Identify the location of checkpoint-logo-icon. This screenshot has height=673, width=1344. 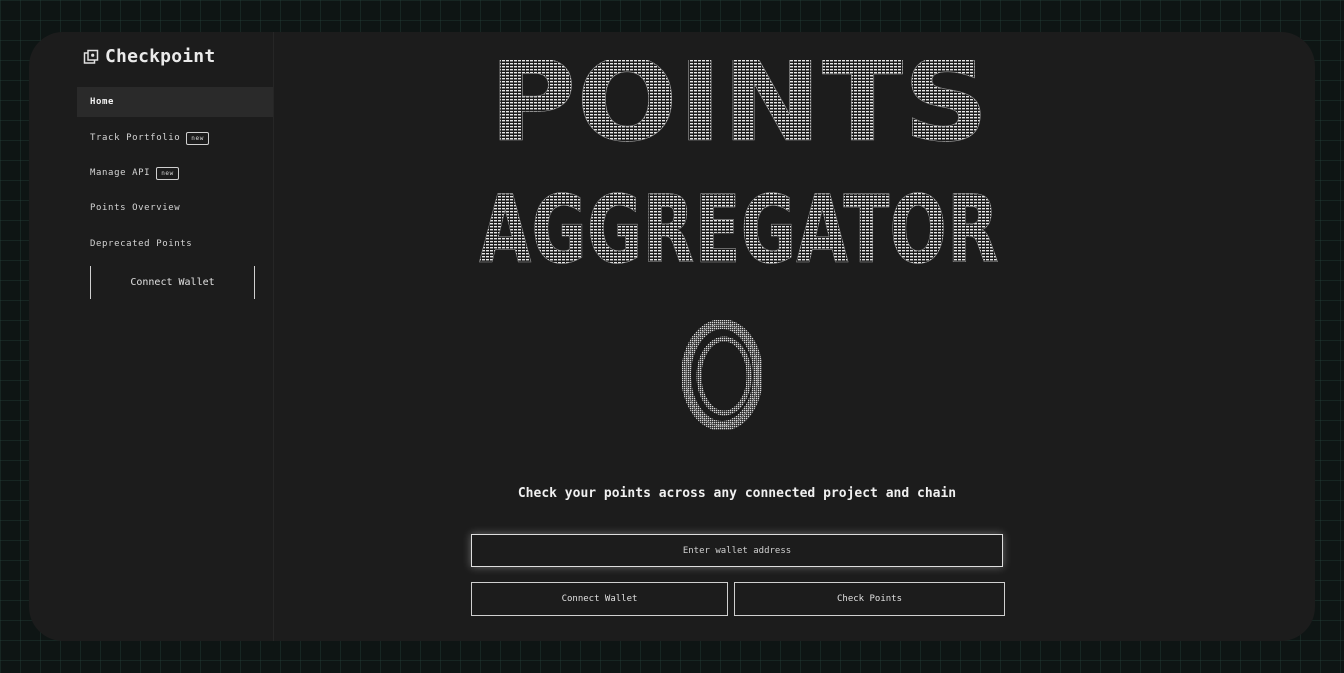
(91, 56).